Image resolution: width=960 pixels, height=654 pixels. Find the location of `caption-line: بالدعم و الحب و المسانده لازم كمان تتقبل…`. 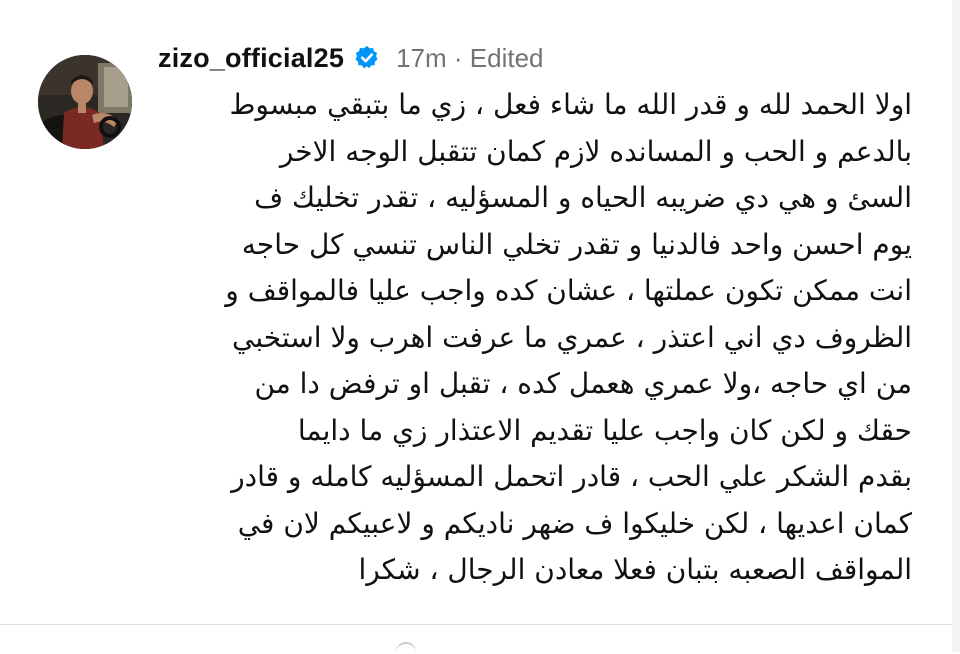

caption-line: بالدعم و الحب و المسانده لازم كمان تتقبل… is located at coordinates (595, 151).